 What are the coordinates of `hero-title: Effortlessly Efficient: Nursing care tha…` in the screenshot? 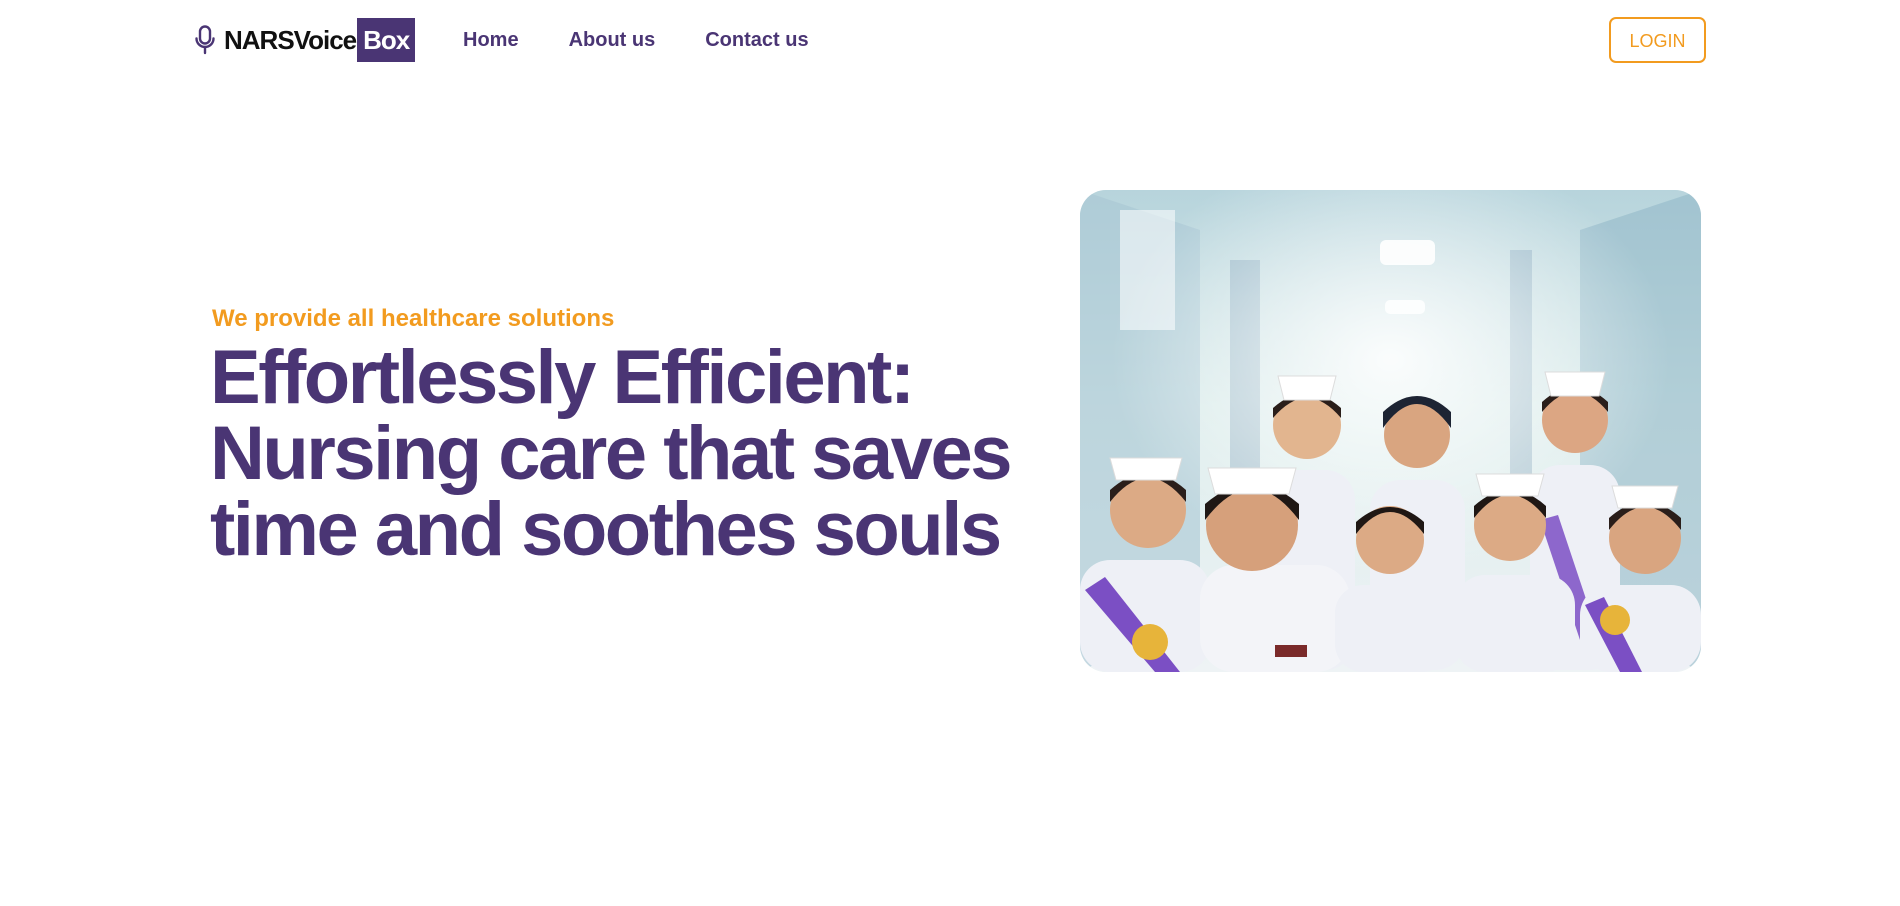 It's located at (630, 454).